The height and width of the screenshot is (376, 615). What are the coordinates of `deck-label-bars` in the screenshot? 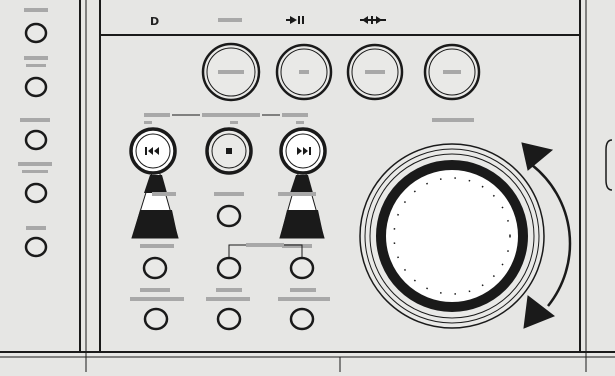 It's located at (309, 118).